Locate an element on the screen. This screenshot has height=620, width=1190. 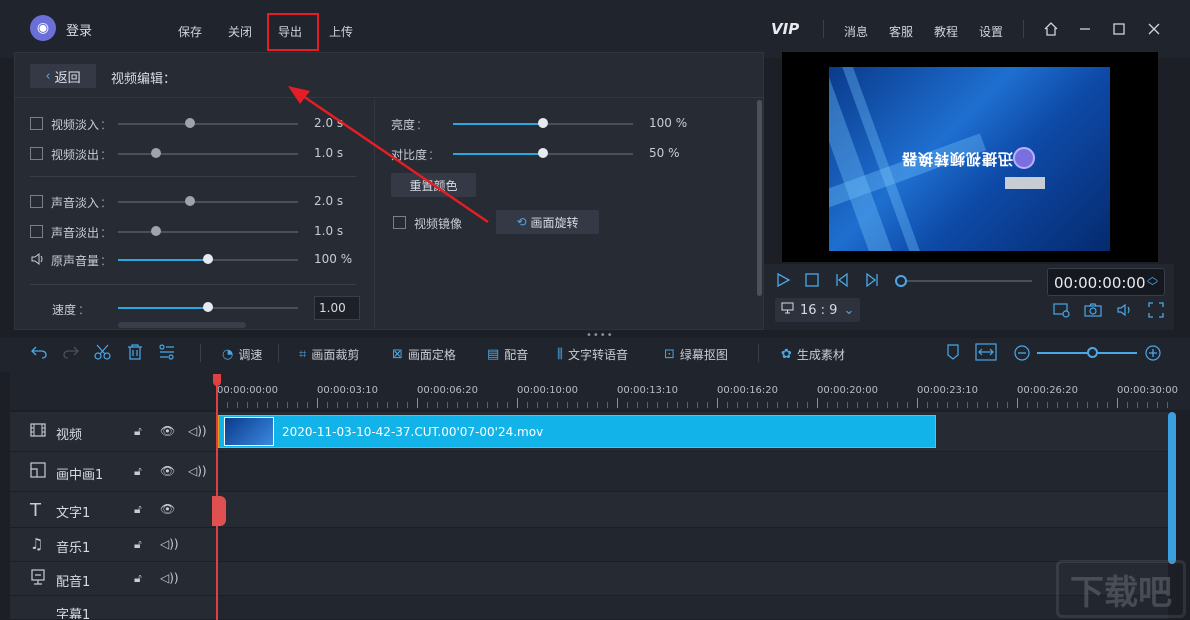
fade-out-video-checkbox is located at coordinates (36, 153).